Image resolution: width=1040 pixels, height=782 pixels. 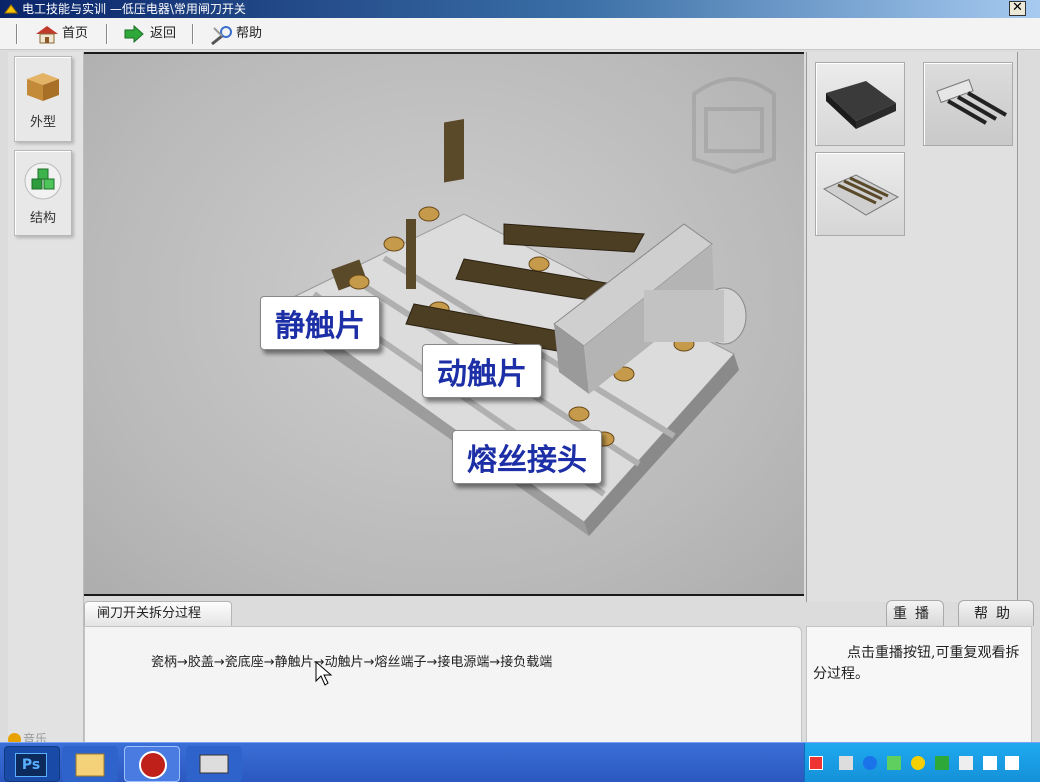 What do you see at coordinates (942, 763) in the screenshot?
I see `shield-icon` at bounding box center [942, 763].